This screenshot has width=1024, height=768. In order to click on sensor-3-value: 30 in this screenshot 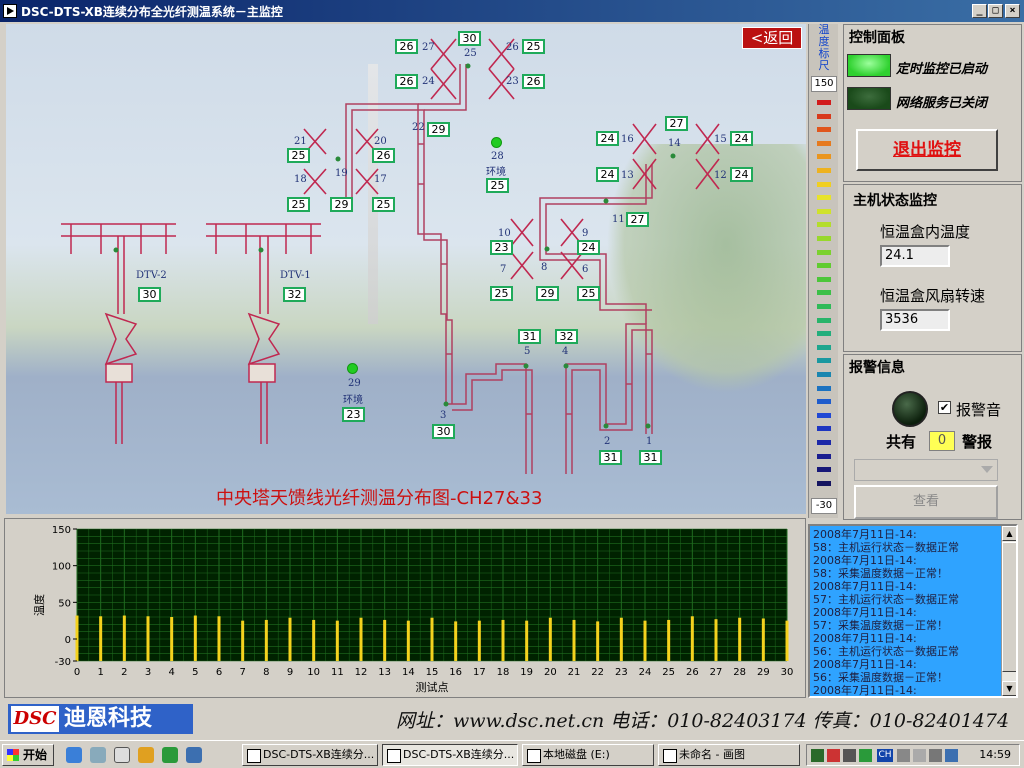, I will do `click(443, 431)`.